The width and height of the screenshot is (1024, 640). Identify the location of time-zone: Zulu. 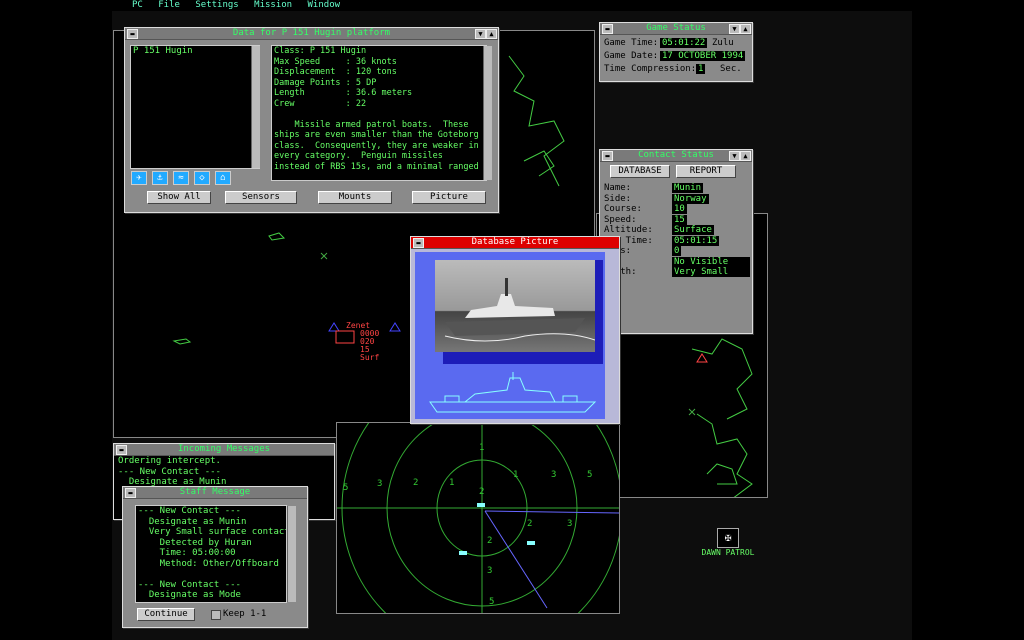
(723, 43).